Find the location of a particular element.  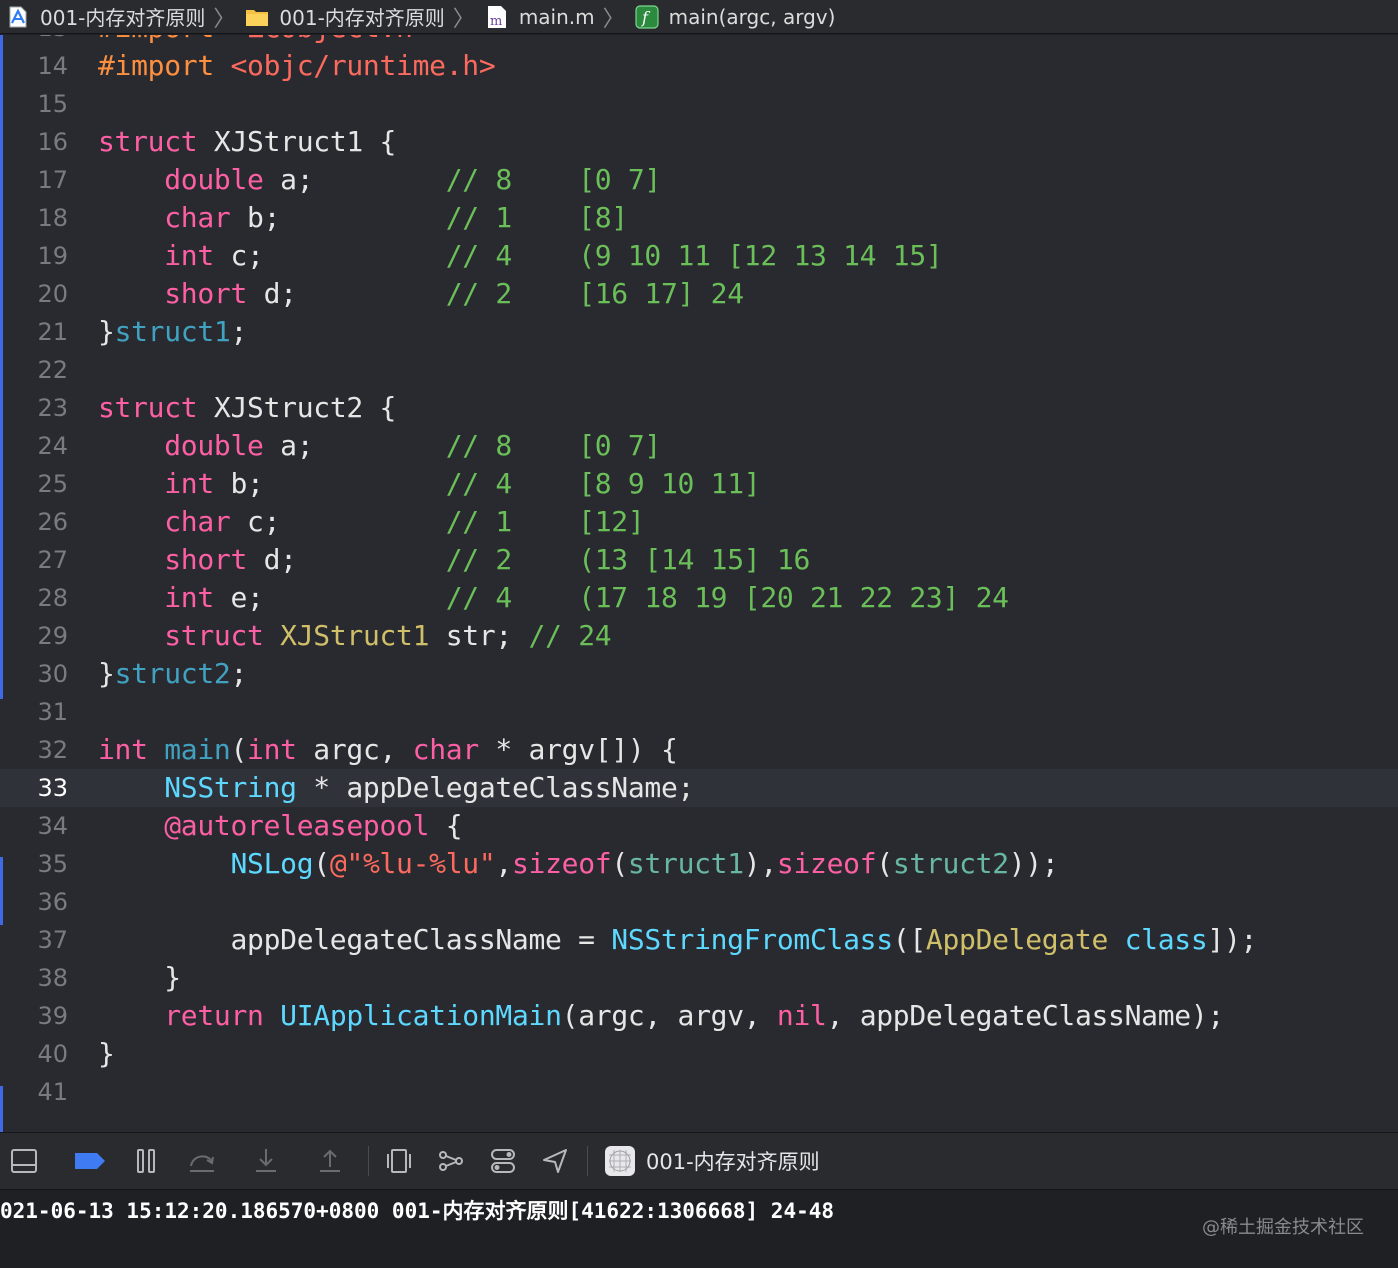

code-line: 27 short d; // 2 (13 [14 15] 16 is located at coordinates (699, 560).